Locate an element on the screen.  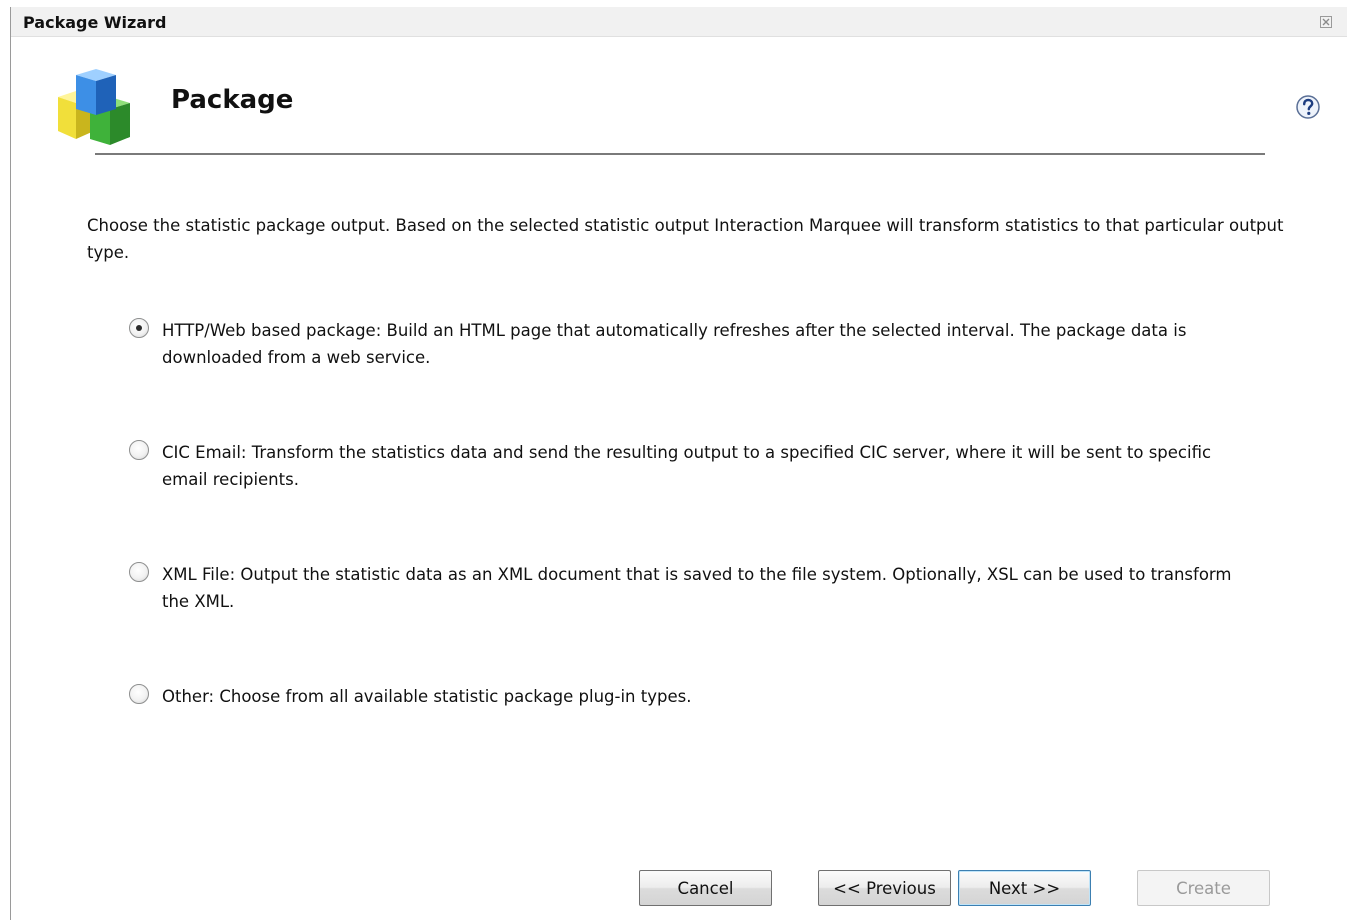
radio-http-web-package is located at coordinates (139, 328).